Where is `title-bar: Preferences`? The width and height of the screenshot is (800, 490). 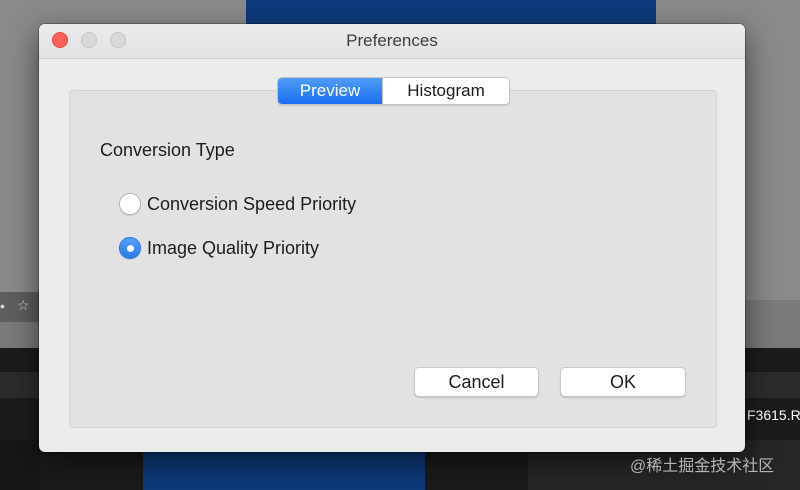 title-bar: Preferences is located at coordinates (392, 41).